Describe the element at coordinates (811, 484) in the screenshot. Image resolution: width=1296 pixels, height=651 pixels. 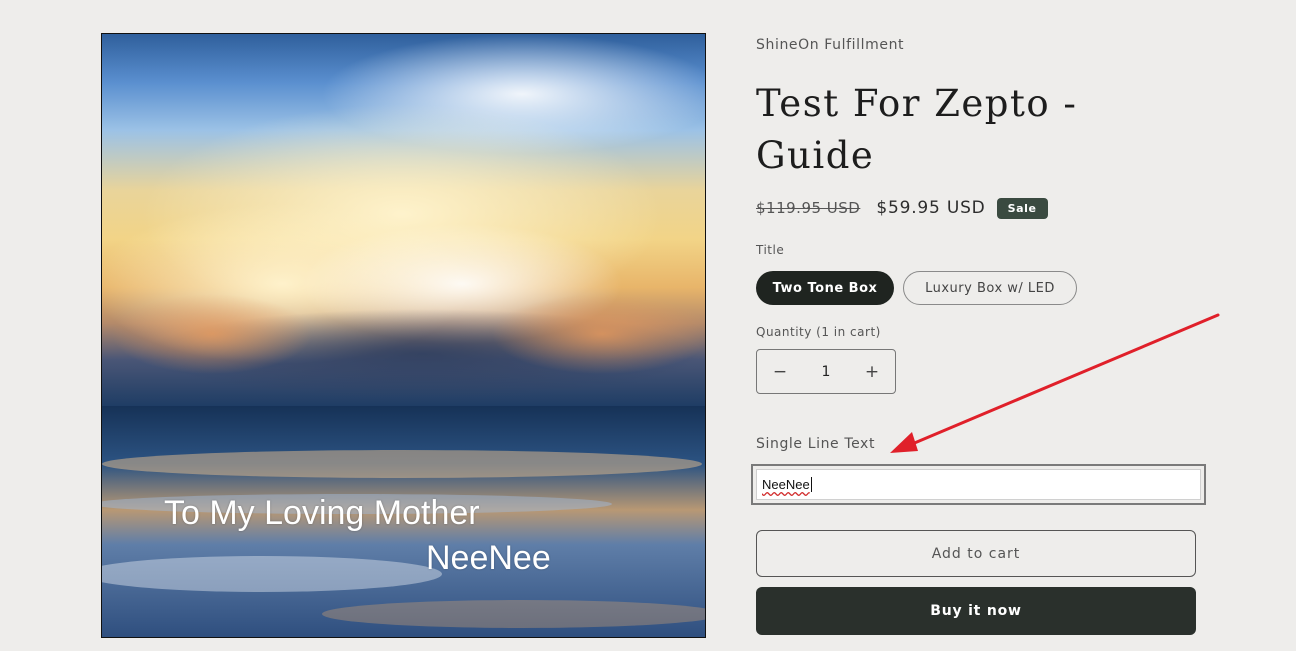
I see `text-caret` at that location.